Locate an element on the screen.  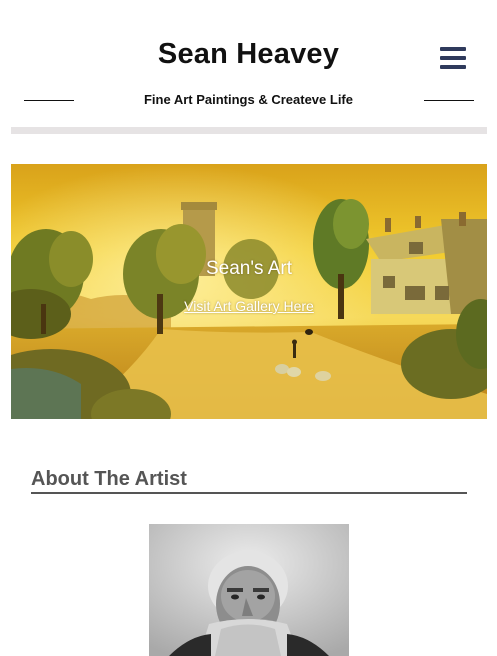
about-heading: About The Artist is located at coordinates (249, 481).